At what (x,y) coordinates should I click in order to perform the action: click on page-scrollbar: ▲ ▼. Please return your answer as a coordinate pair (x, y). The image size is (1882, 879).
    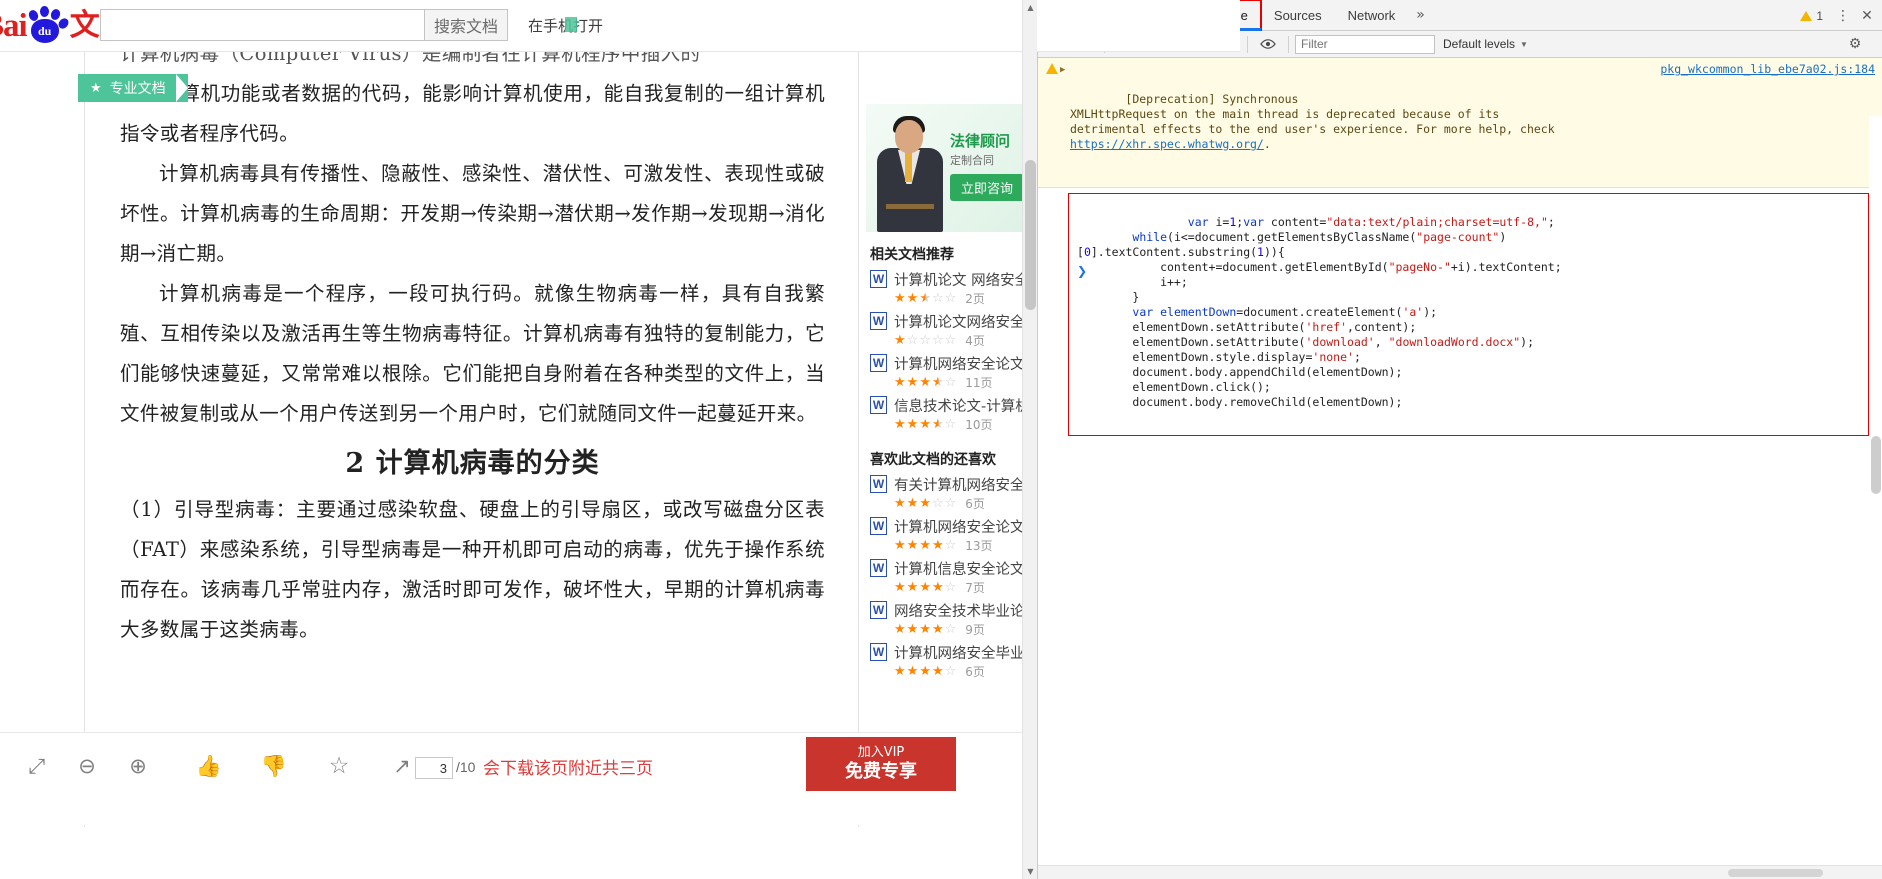
    Looking at the image, I should click on (1029, 439).